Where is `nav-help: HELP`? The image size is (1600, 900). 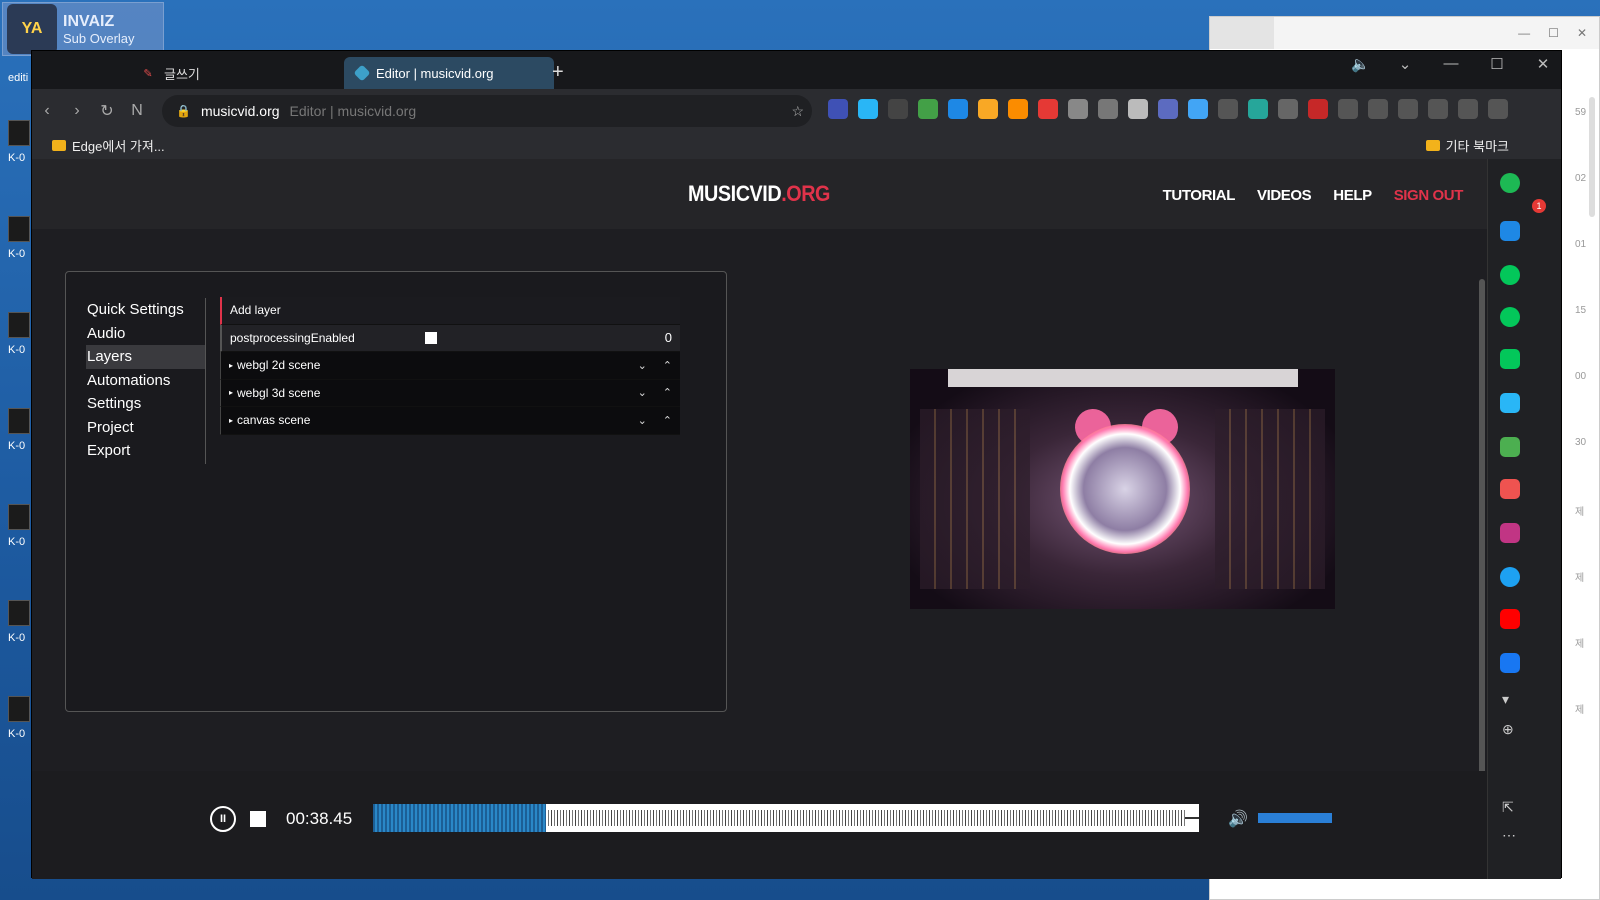 nav-help: HELP is located at coordinates (1352, 195).